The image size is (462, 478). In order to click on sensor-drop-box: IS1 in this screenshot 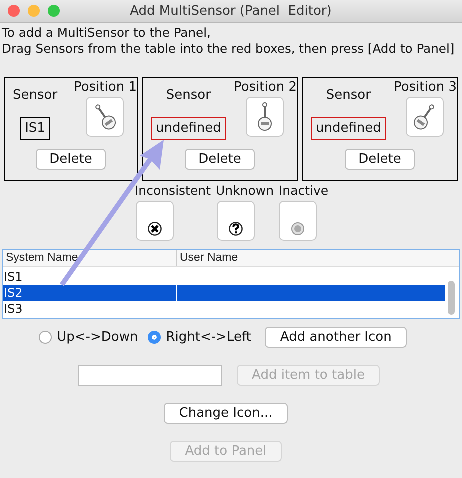, I will do `click(35, 128)`.